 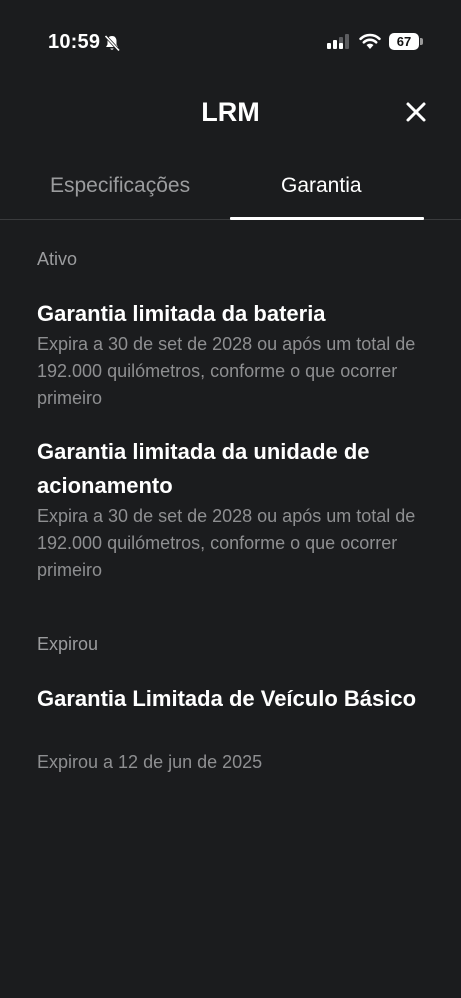 What do you see at coordinates (370, 41) in the screenshot?
I see `wifi-icon` at bounding box center [370, 41].